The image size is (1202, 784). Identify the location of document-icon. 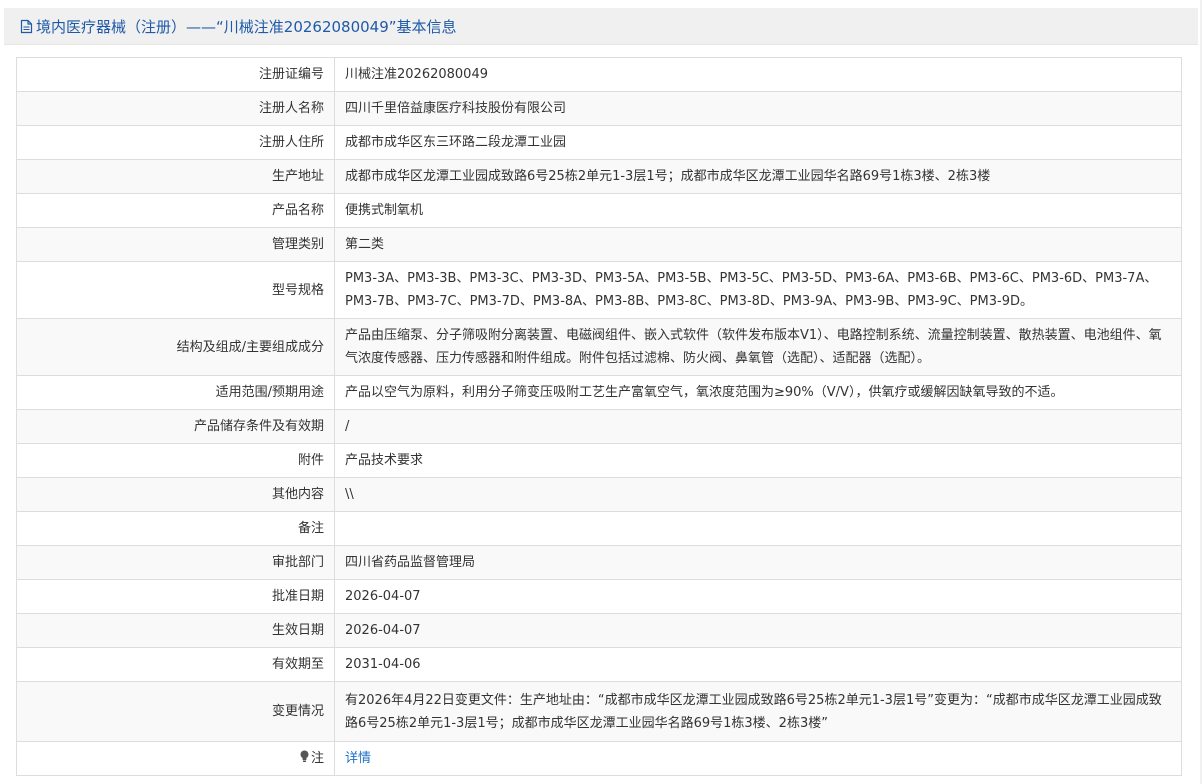
(26, 26).